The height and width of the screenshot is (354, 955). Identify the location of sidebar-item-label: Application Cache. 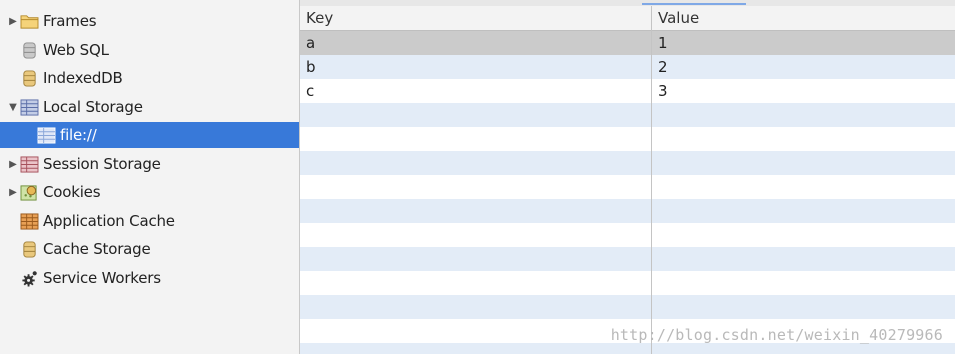
(109, 221).